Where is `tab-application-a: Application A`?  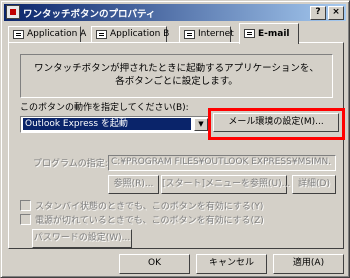
tab-application-a: Application A is located at coordinates (47, 34).